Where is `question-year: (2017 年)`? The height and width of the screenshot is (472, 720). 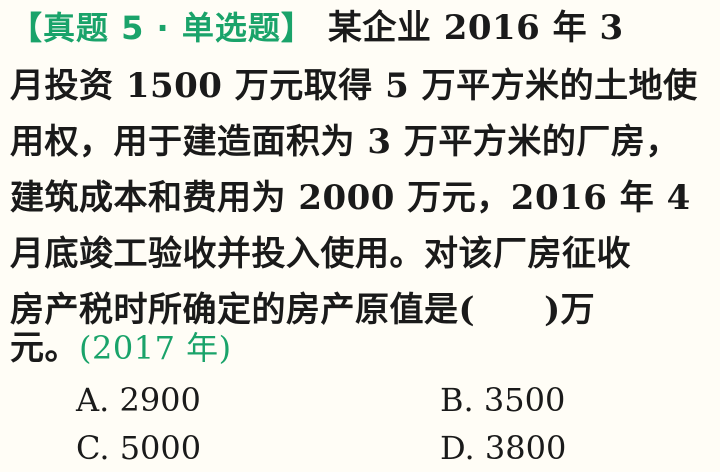 question-year: (2017 年) is located at coordinates (155, 348).